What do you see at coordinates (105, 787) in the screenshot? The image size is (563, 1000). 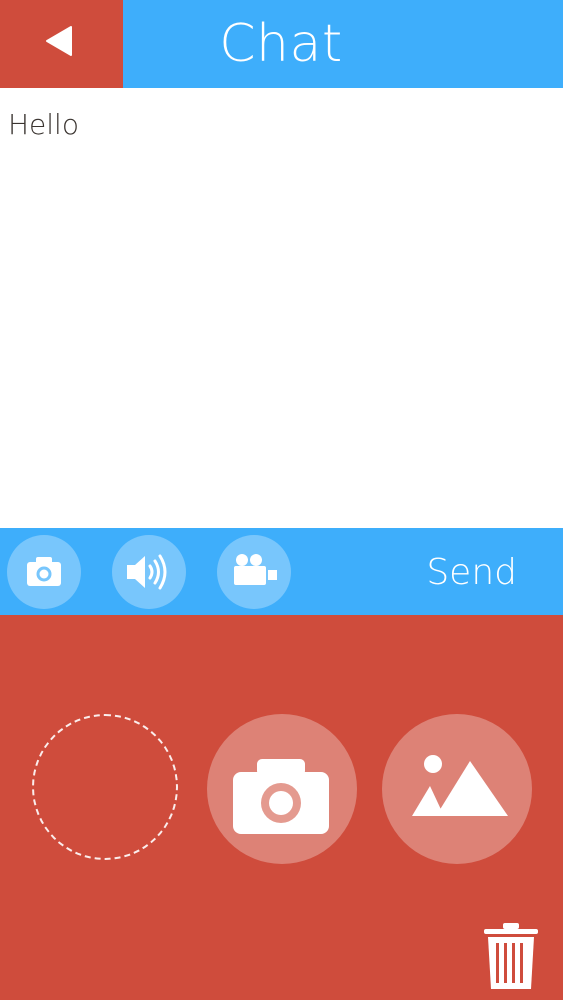 I see `dashed-circle-placeholder` at bounding box center [105, 787].